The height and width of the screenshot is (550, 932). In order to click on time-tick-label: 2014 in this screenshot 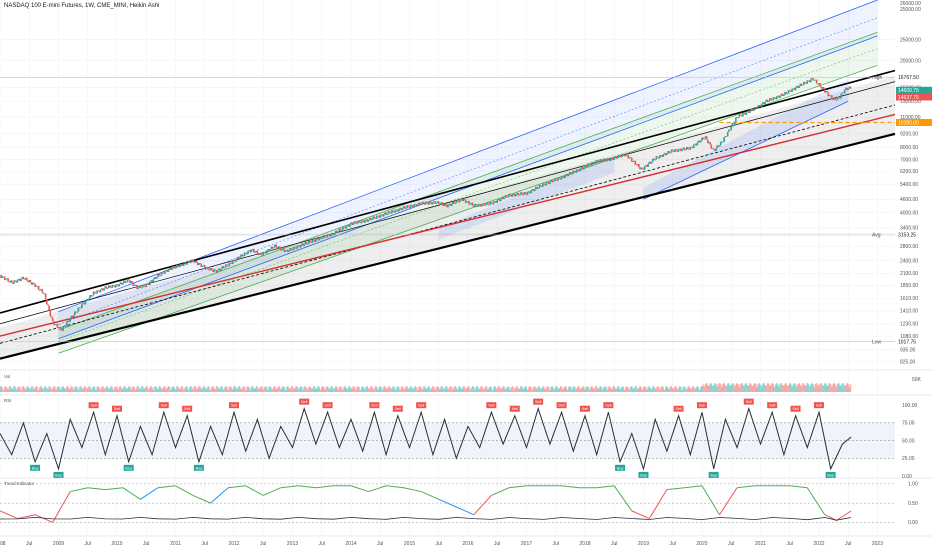, I will do `click(350, 544)`.